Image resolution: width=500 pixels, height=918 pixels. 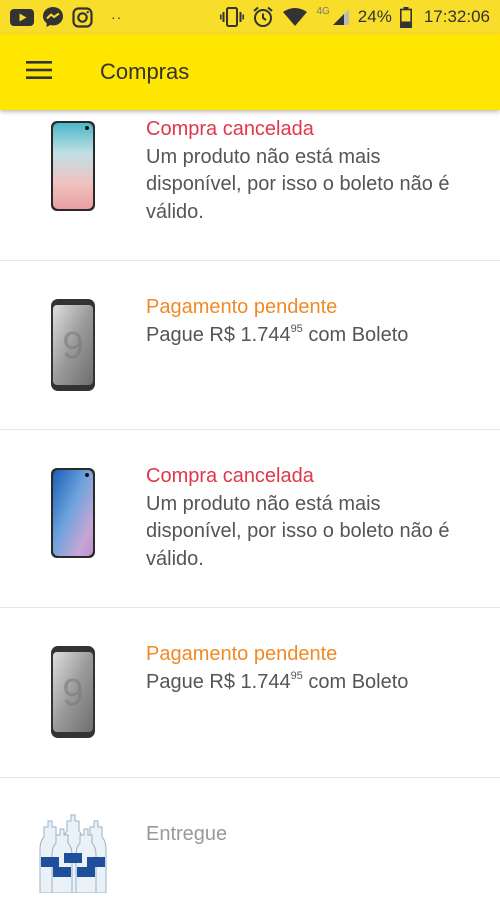 I want to click on clock: 17:32:06, so click(x=456, y=16).